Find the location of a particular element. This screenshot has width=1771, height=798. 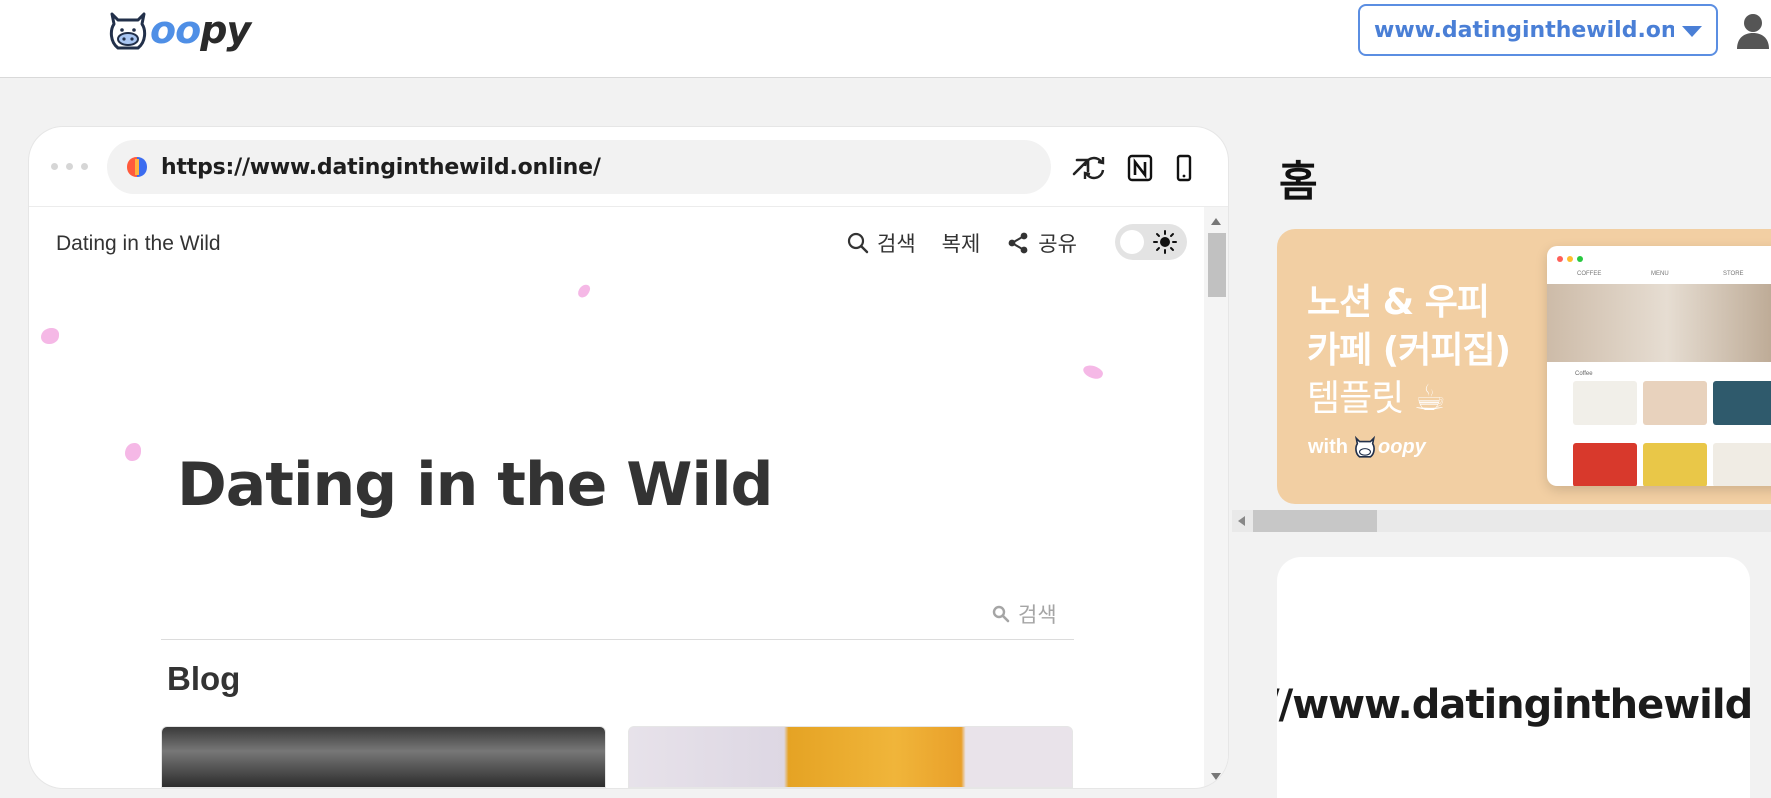

site-info-url: //www.datinginthewild. is located at coordinates (1513, 705).